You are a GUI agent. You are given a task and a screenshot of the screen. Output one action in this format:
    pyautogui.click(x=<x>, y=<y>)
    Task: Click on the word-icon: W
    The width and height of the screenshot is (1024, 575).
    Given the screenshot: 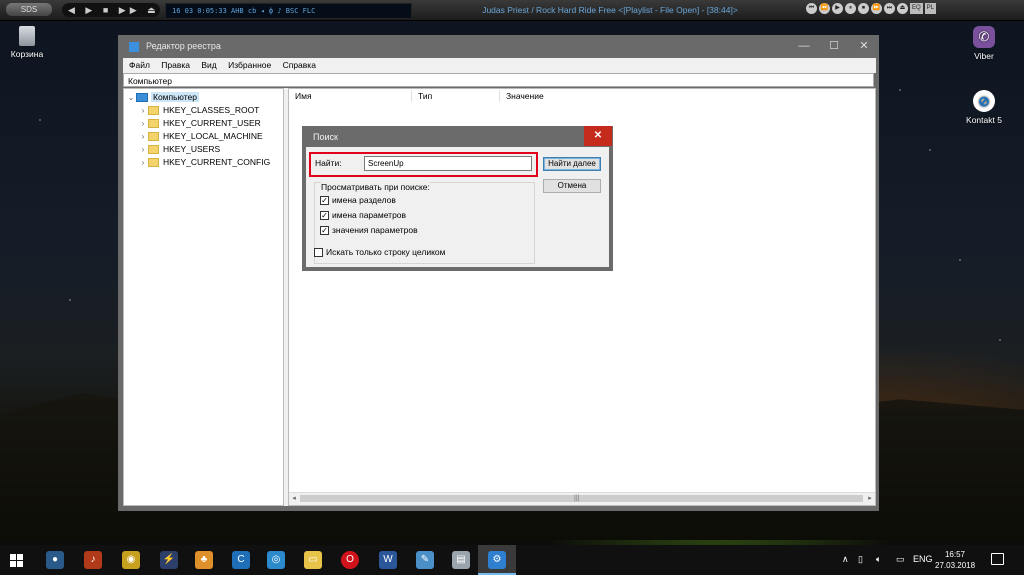 What is the action you would take?
    pyautogui.click(x=388, y=560)
    